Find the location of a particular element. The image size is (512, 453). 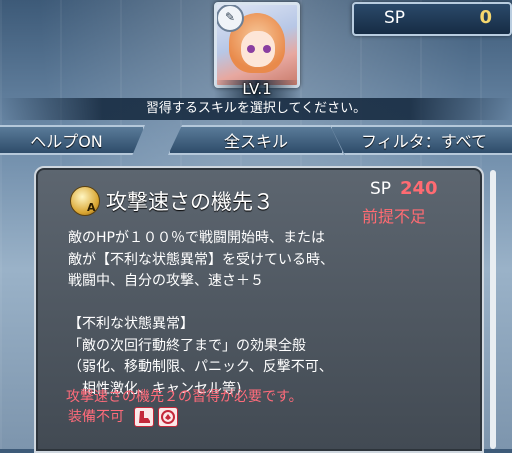

description-line: 敵のHPが１００％で戦闘開始時、または is located at coordinates (196, 238).